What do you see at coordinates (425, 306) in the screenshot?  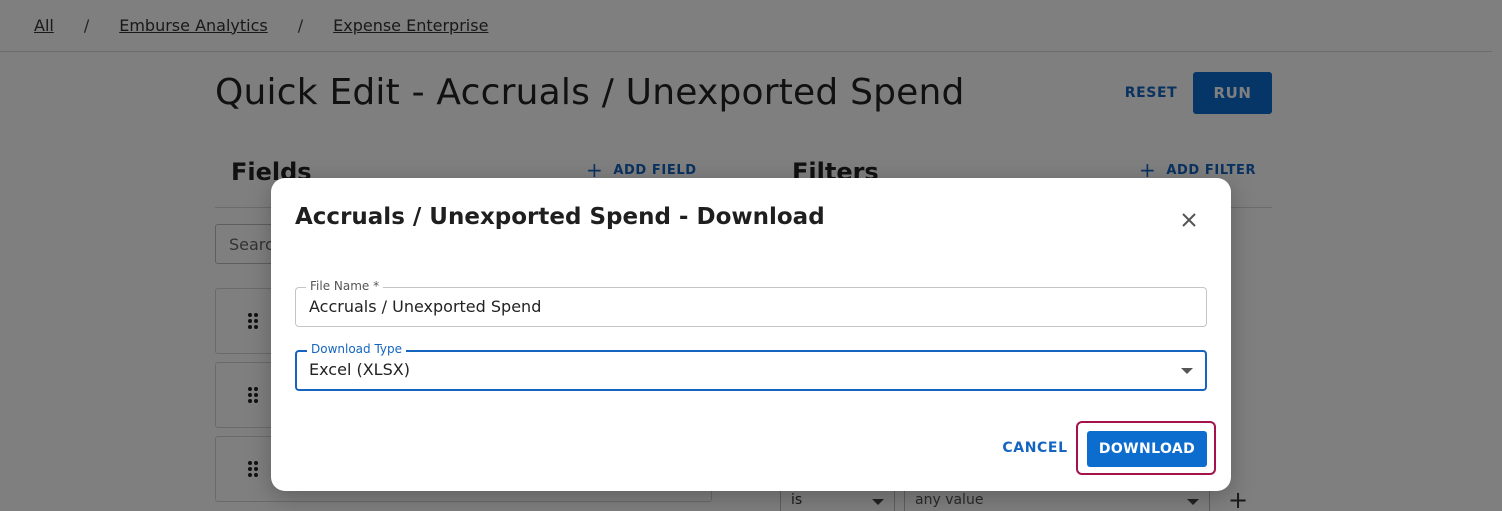 I see `file-name-input: Accruals / Unexported Spend` at bounding box center [425, 306].